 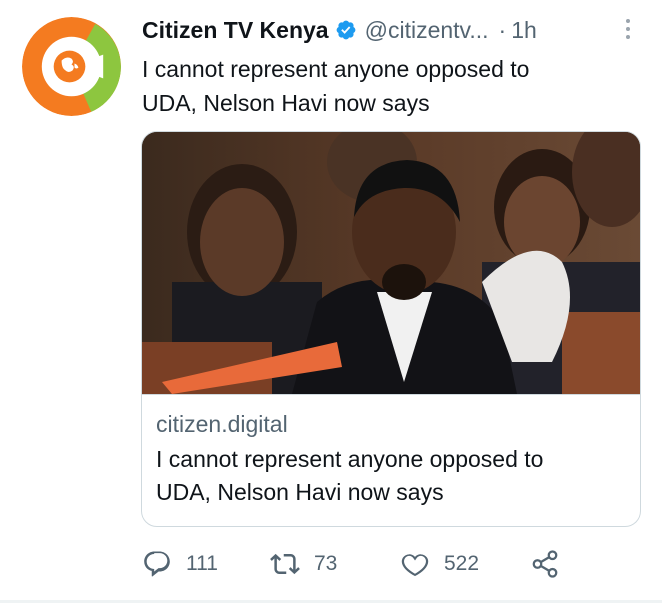 What do you see at coordinates (303, 564) in the screenshot?
I see `retweet-button: 73` at bounding box center [303, 564].